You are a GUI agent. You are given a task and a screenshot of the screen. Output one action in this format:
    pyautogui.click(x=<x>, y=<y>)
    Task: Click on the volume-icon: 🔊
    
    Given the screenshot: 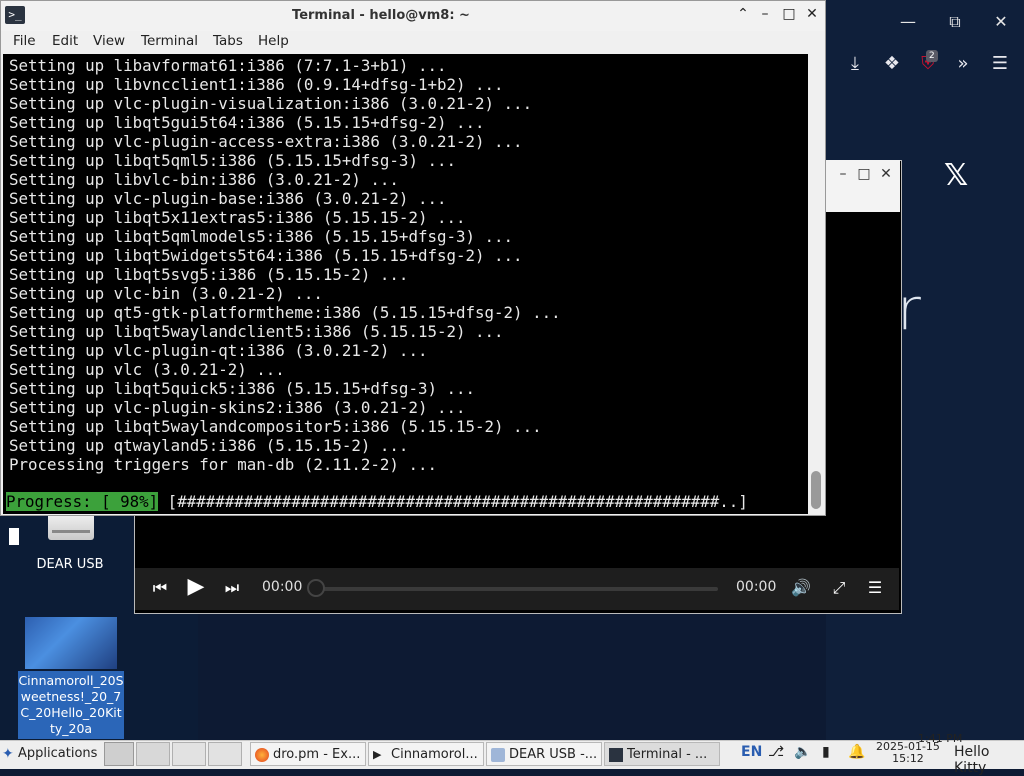 What is the action you would take?
    pyautogui.click(x=801, y=587)
    